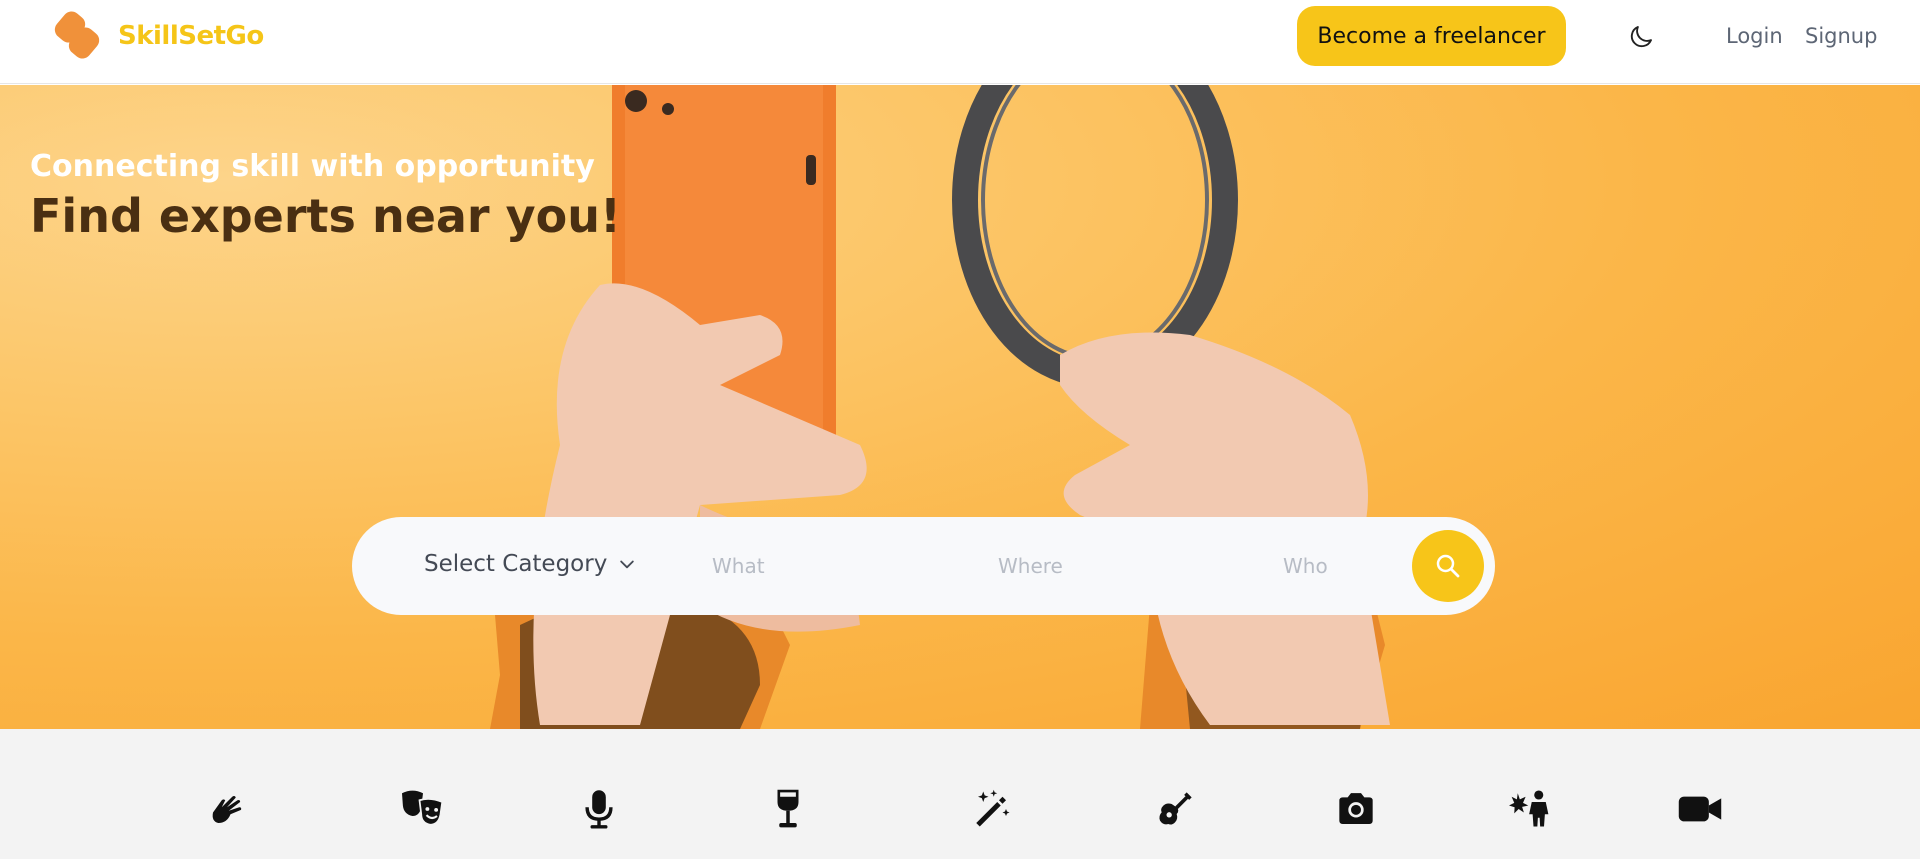 This screenshot has width=1920, height=859. I want to click on theater-masks-icon, so click(423, 808).